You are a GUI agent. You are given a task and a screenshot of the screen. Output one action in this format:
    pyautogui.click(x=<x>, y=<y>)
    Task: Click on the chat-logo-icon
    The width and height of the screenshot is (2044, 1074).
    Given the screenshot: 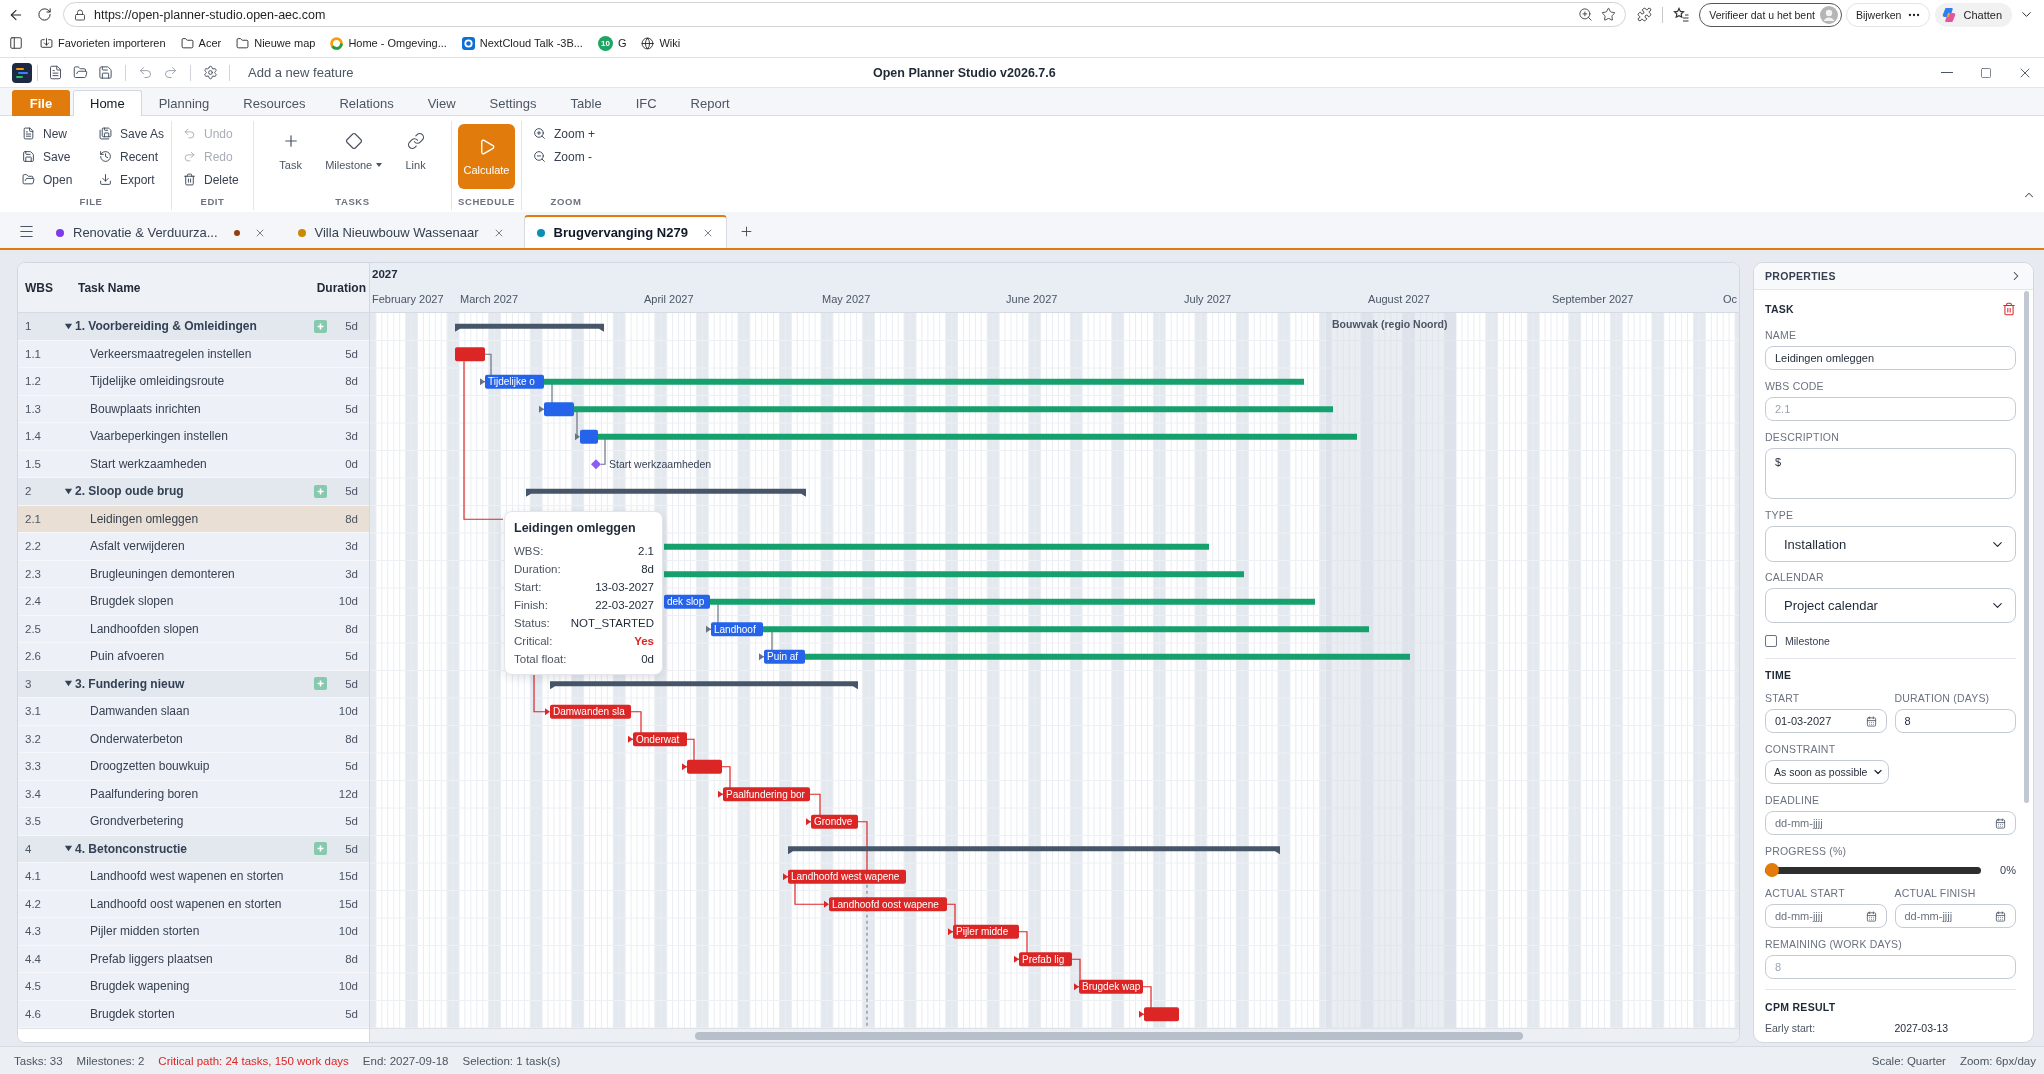 What is the action you would take?
    pyautogui.click(x=1949, y=14)
    